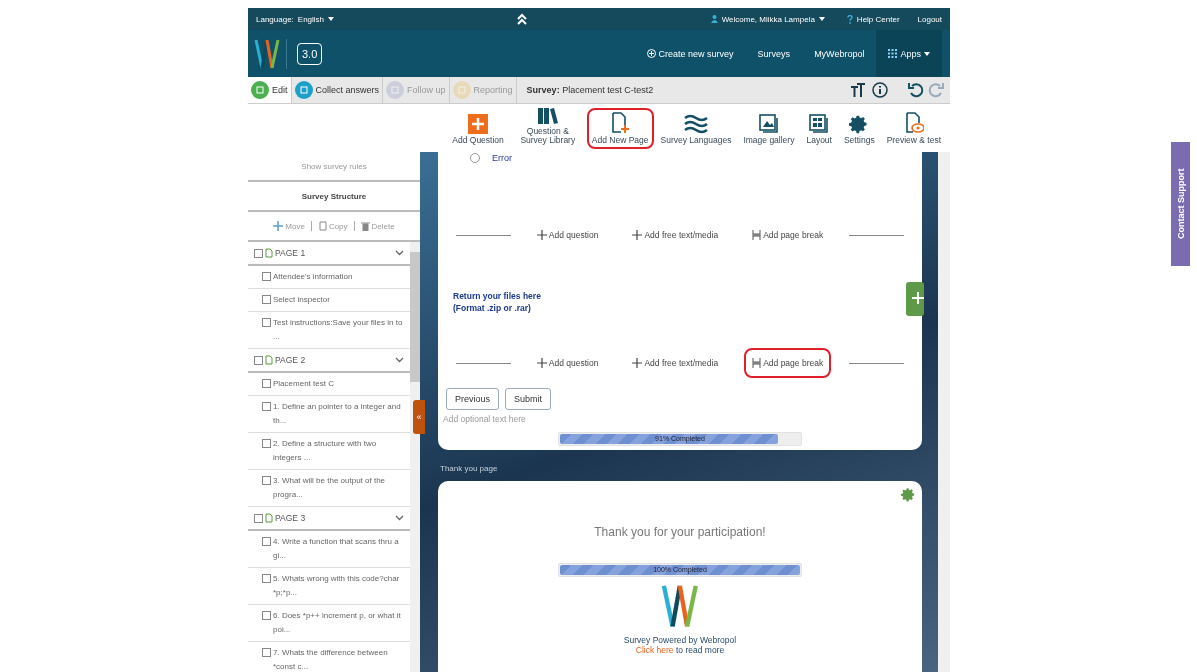  What do you see at coordinates (768, 19) in the screenshot?
I see `user-menu: Welcome, Miikka Lampela` at bounding box center [768, 19].